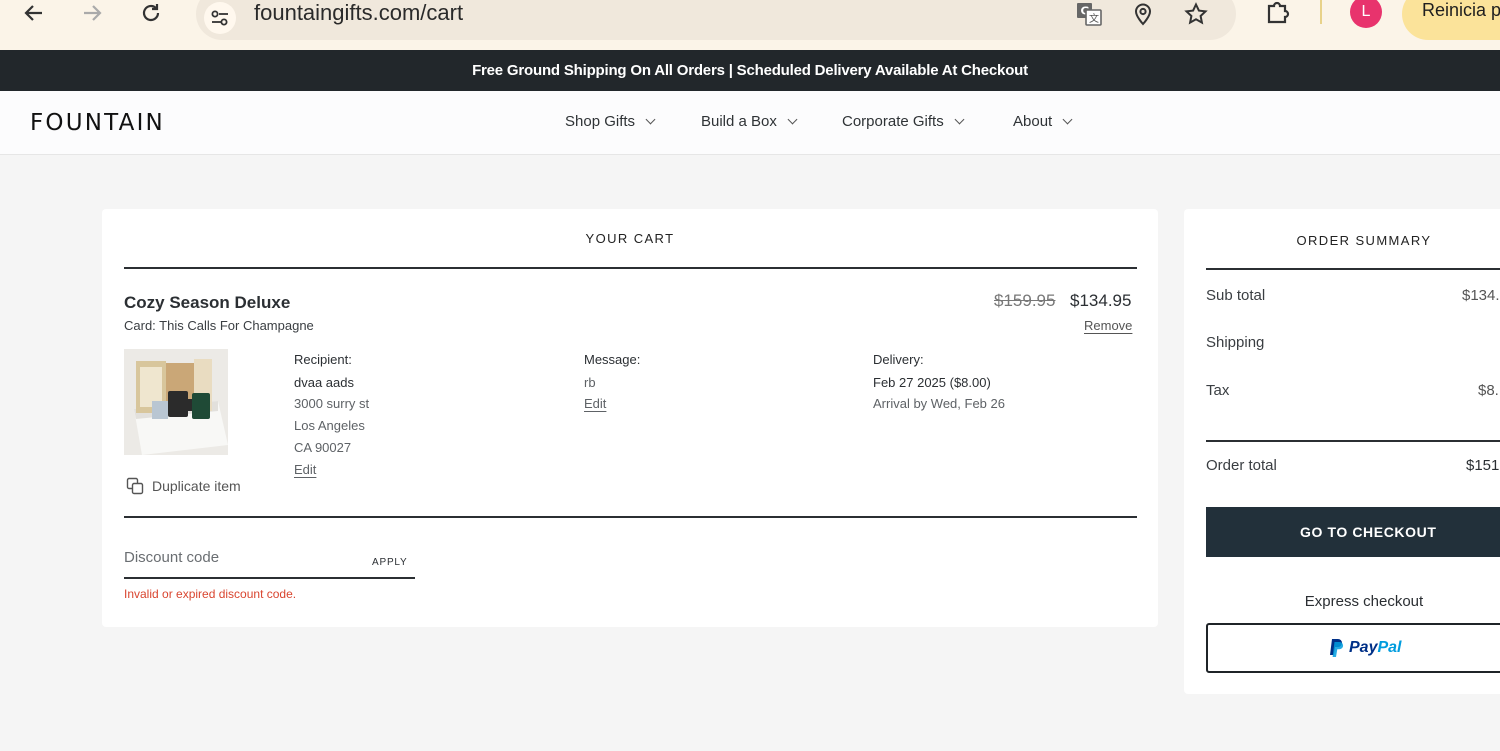 Image resolution: width=1500 pixels, height=751 pixels. What do you see at coordinates (324, 382) in the screenshot?
I see `recipient-name: dvaa aads` at bounding box center [324, 382].